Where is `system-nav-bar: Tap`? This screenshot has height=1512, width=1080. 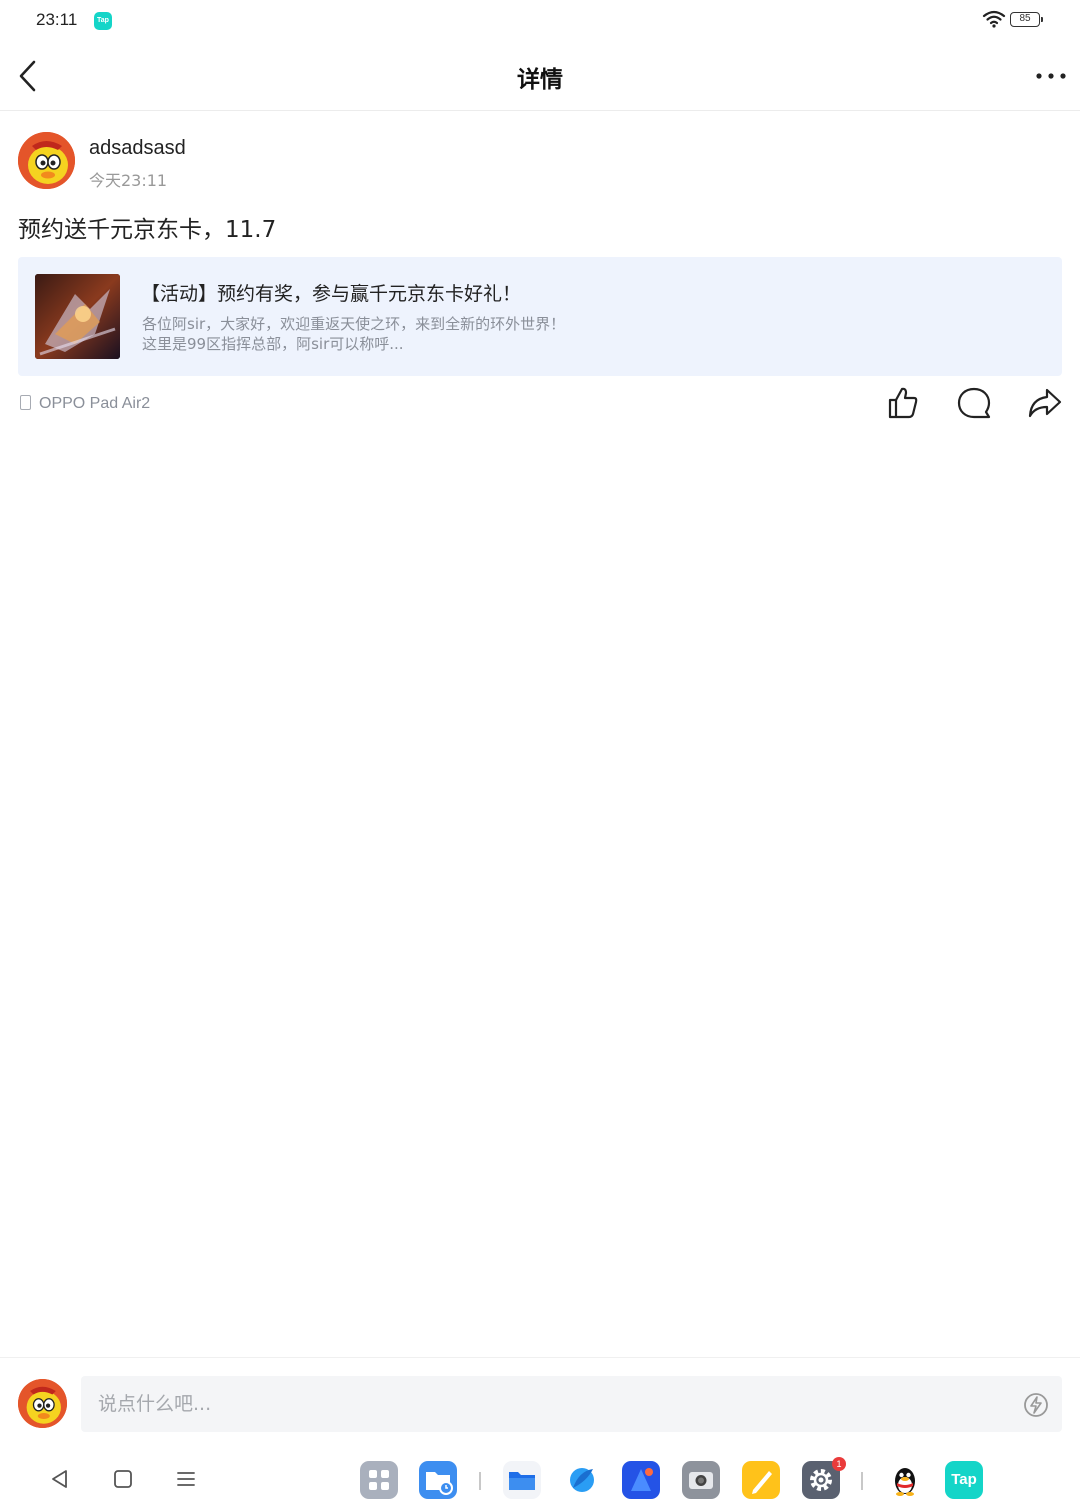 system-nav-bar: Tap is located at coordinates (540, 1481).